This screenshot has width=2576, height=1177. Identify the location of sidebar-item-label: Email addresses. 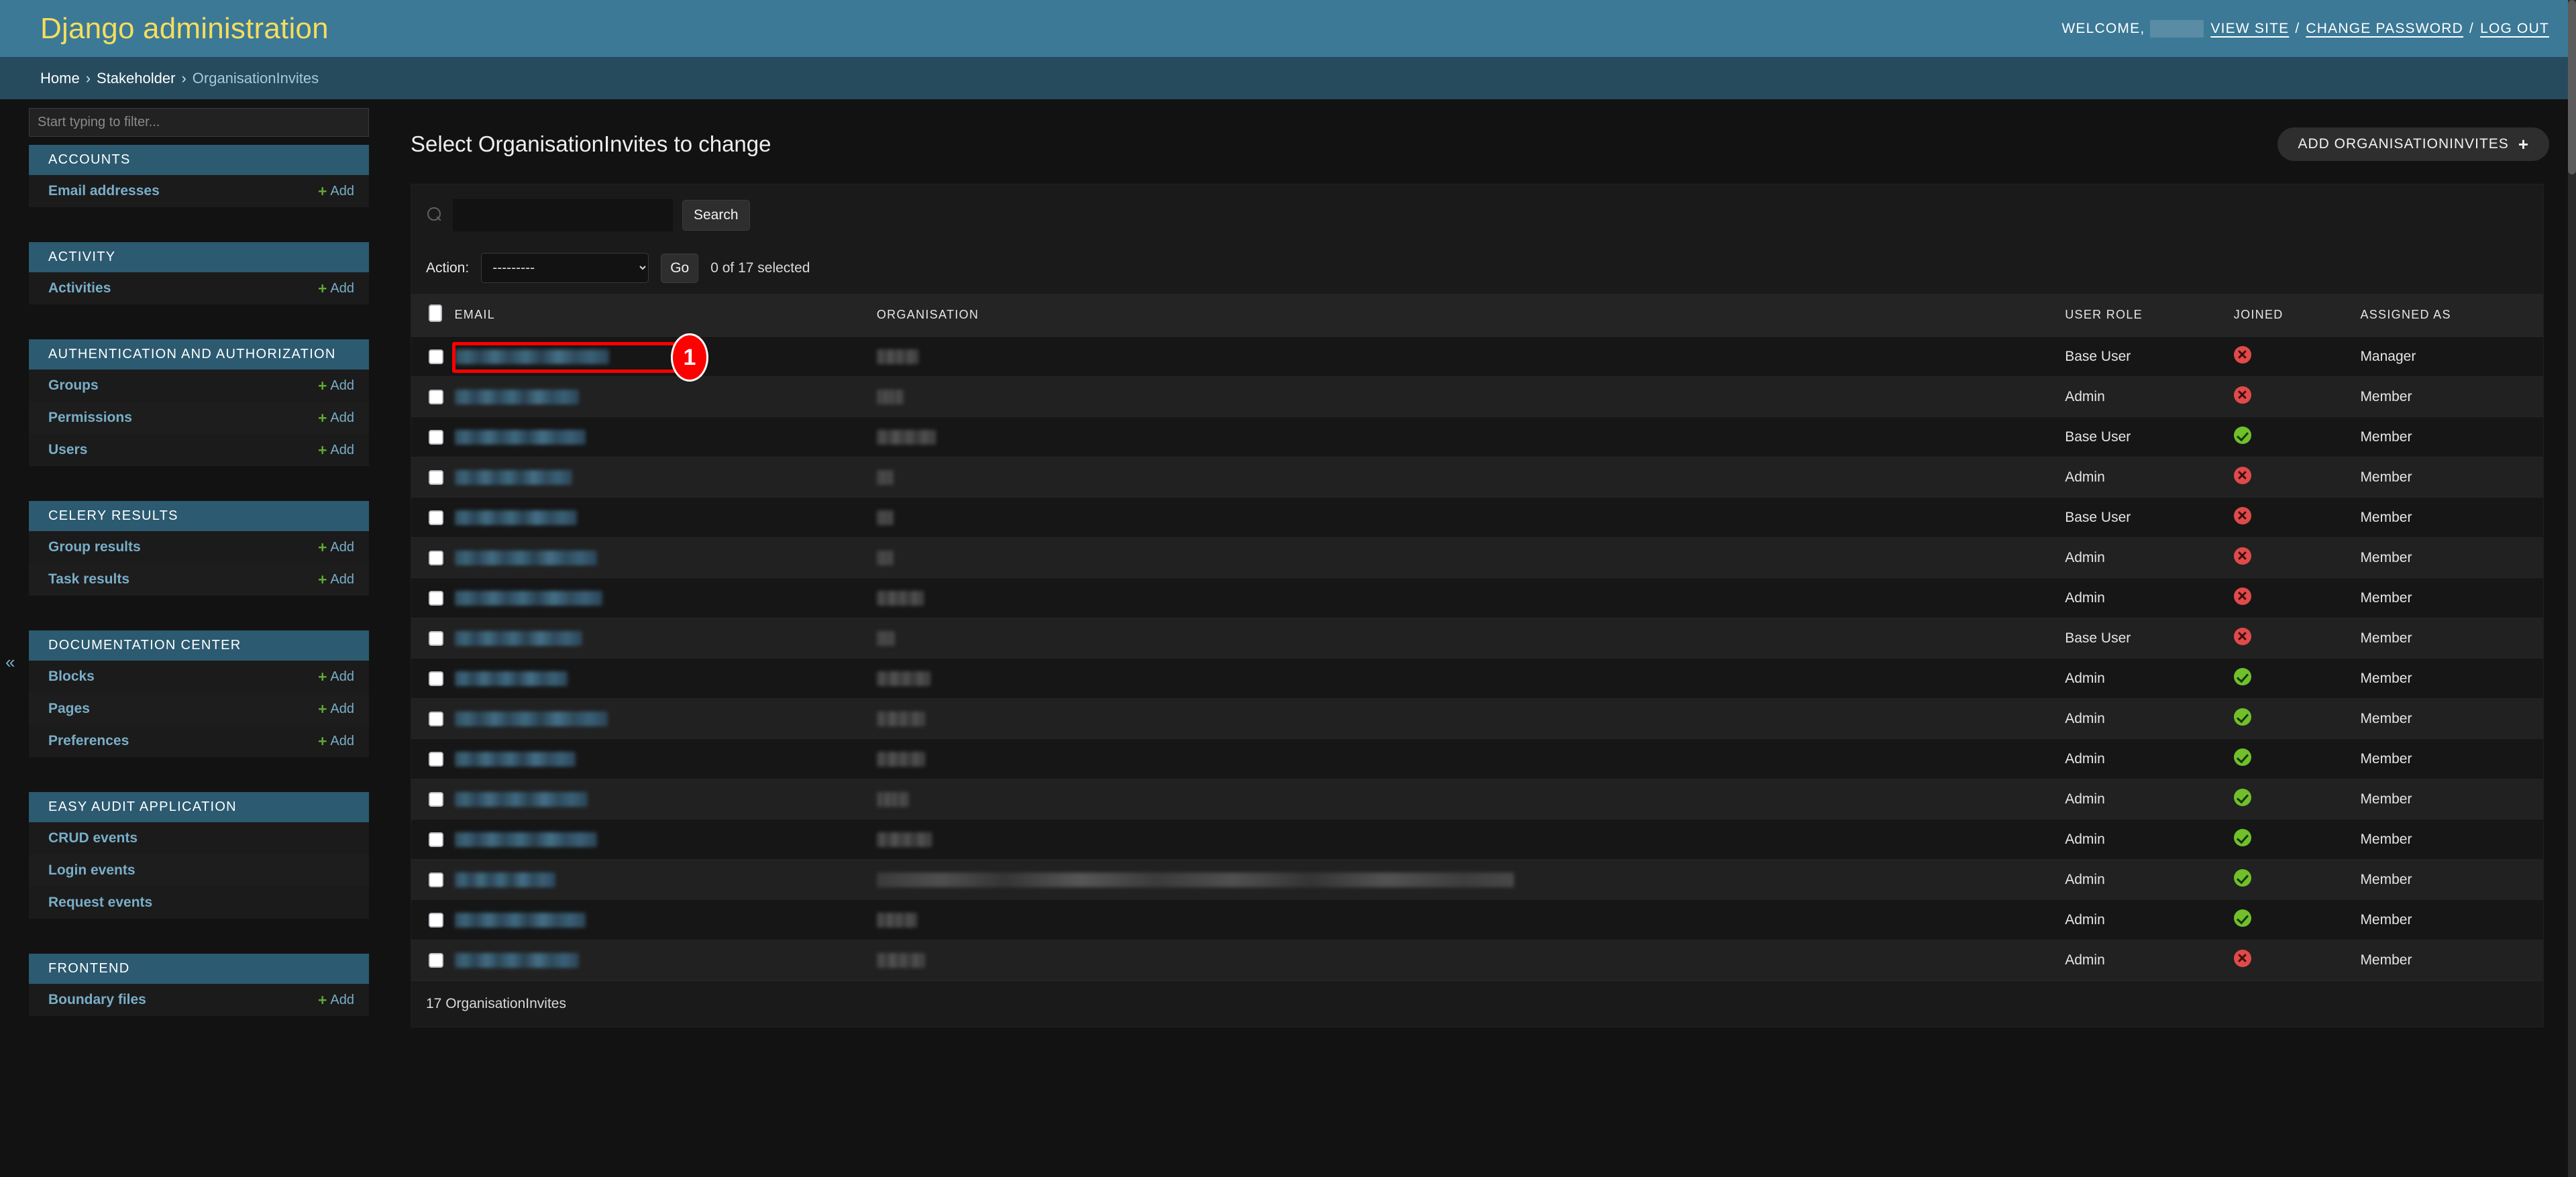
(104, 191).